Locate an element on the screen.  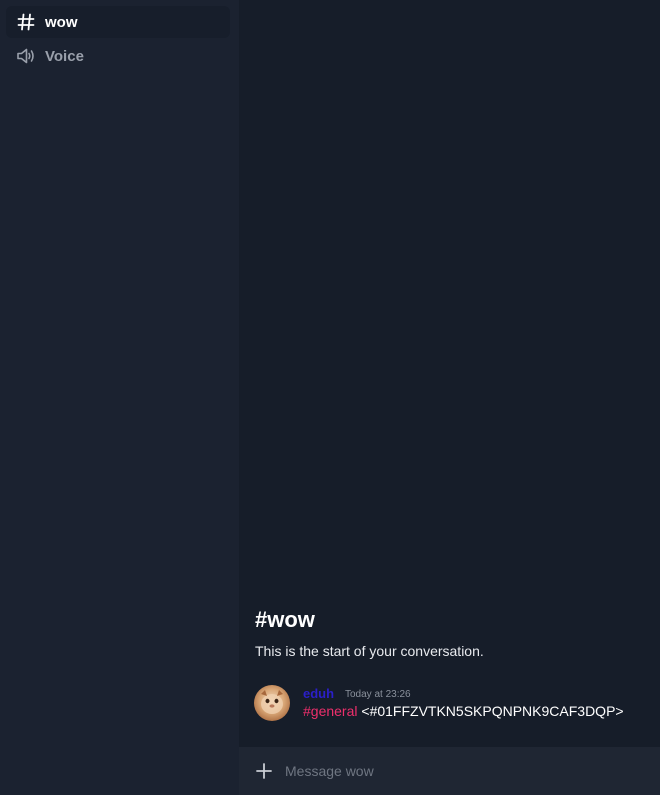
channel-item-voice: Voice is located at coordinates (118, 56).